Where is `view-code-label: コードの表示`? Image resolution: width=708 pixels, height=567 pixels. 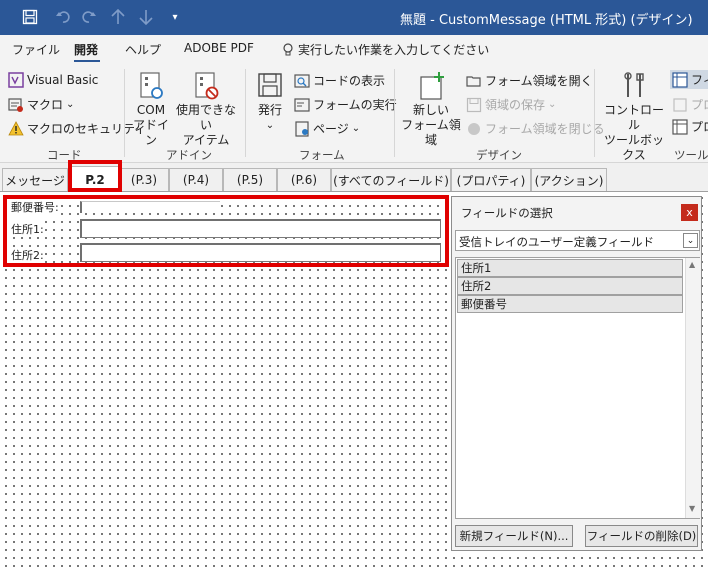 view-code-label: コードの表示 is located at coordinates (349, 81).